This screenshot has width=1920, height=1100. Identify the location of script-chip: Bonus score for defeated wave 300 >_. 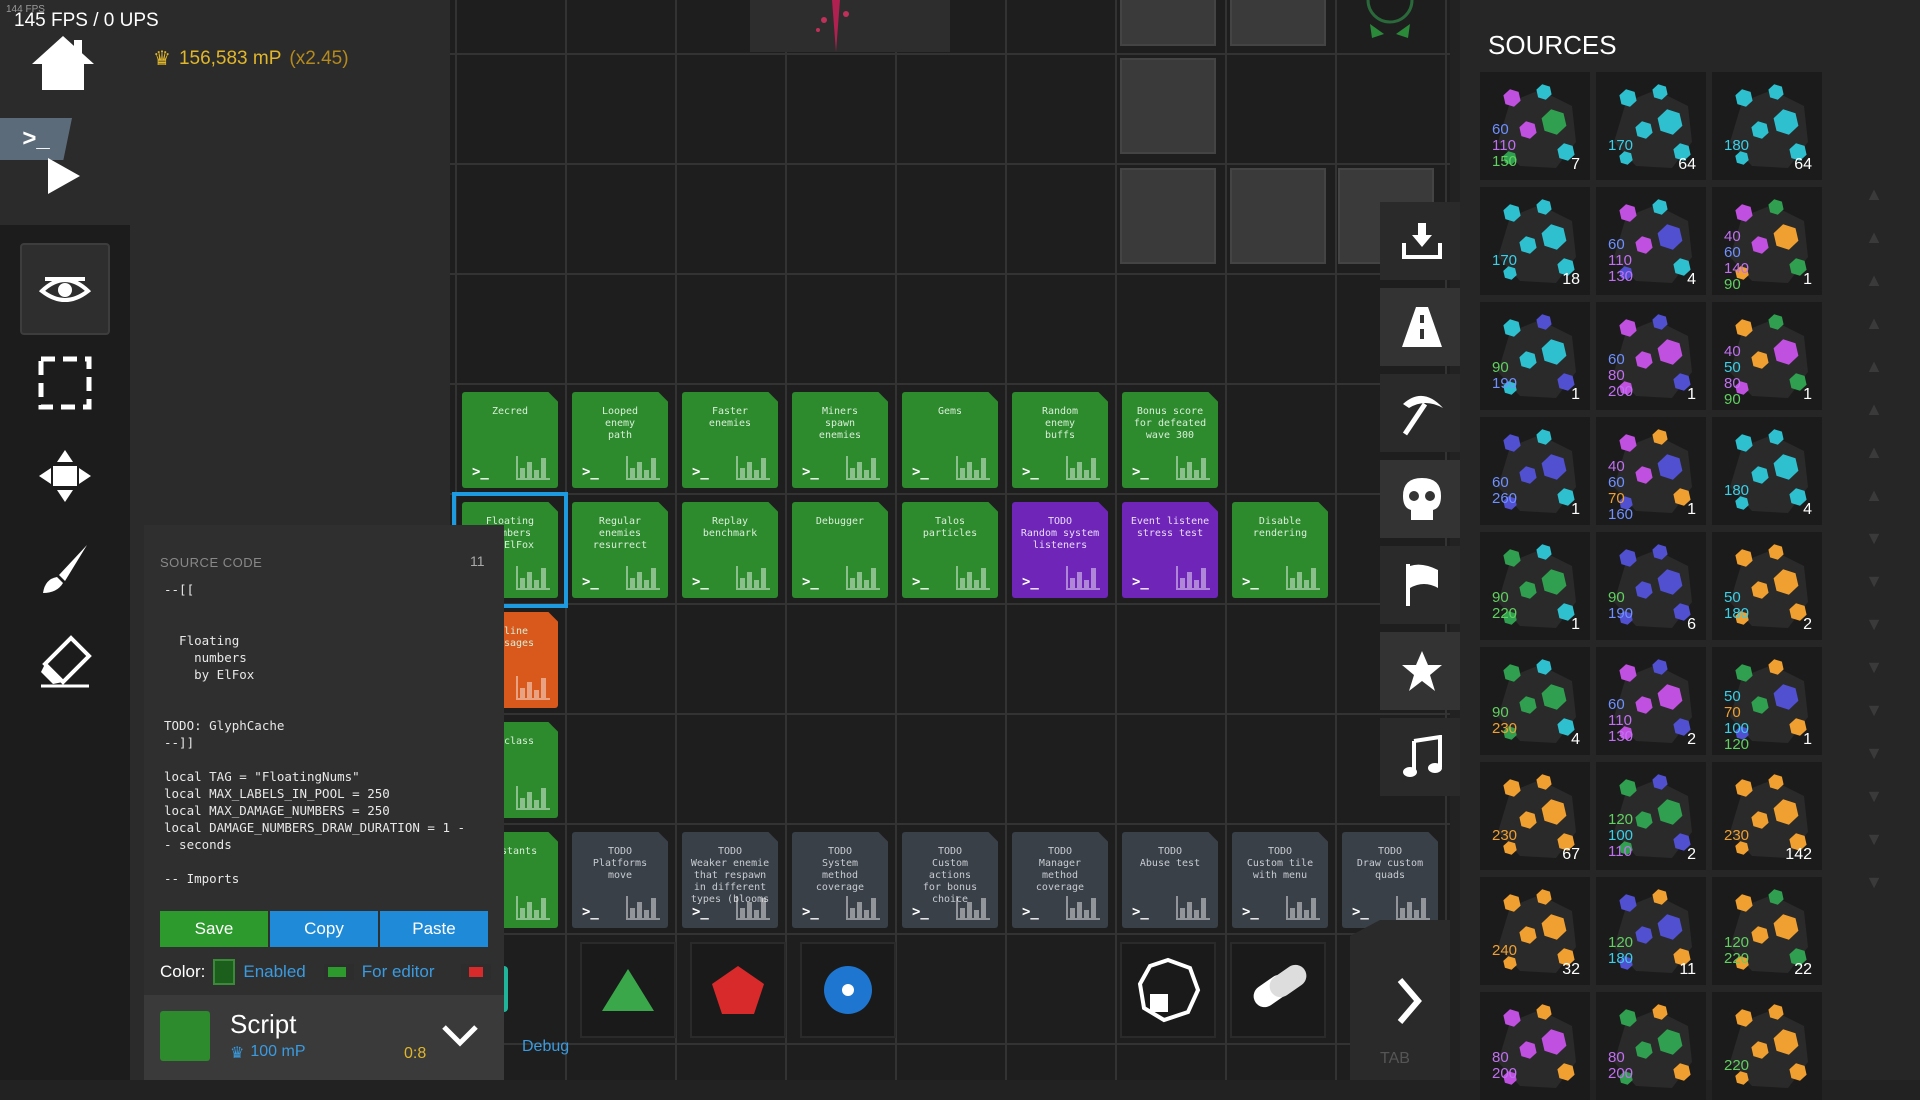
(1170, 440).